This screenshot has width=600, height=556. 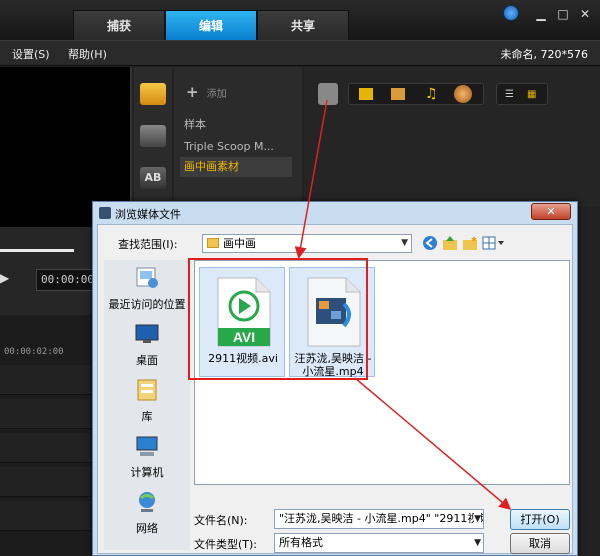 I want to click on project-info: 未命名, 720*576, so click(x=544, y=54).